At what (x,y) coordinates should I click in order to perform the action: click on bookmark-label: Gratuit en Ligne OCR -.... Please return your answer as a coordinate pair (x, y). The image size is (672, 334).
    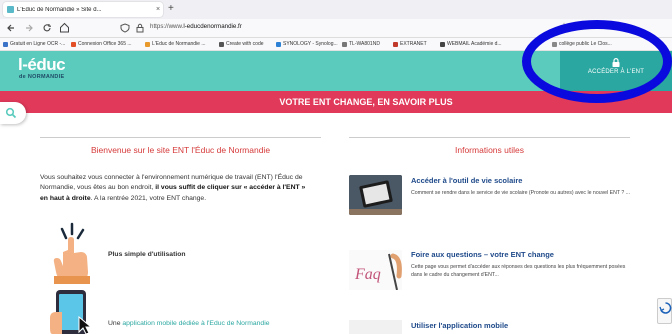
    Looking at the image, I should click on (38, 44).